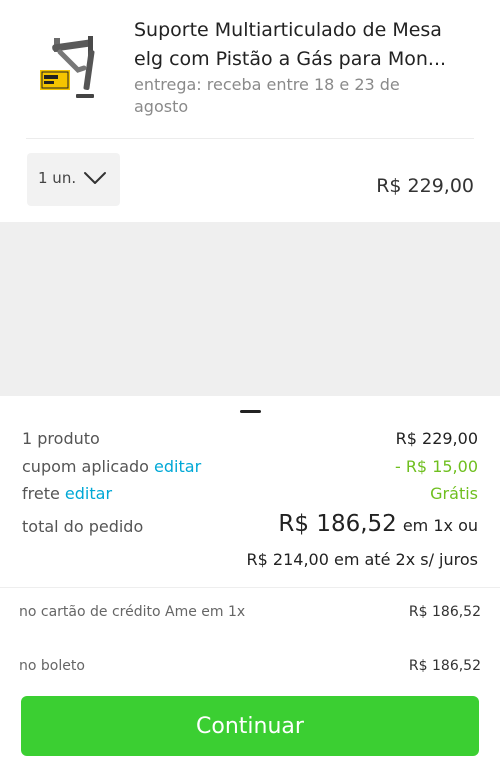  Describe the element at coordinates (250, 726) in the screenshot. I see `continue-button: Continuar` at that location.